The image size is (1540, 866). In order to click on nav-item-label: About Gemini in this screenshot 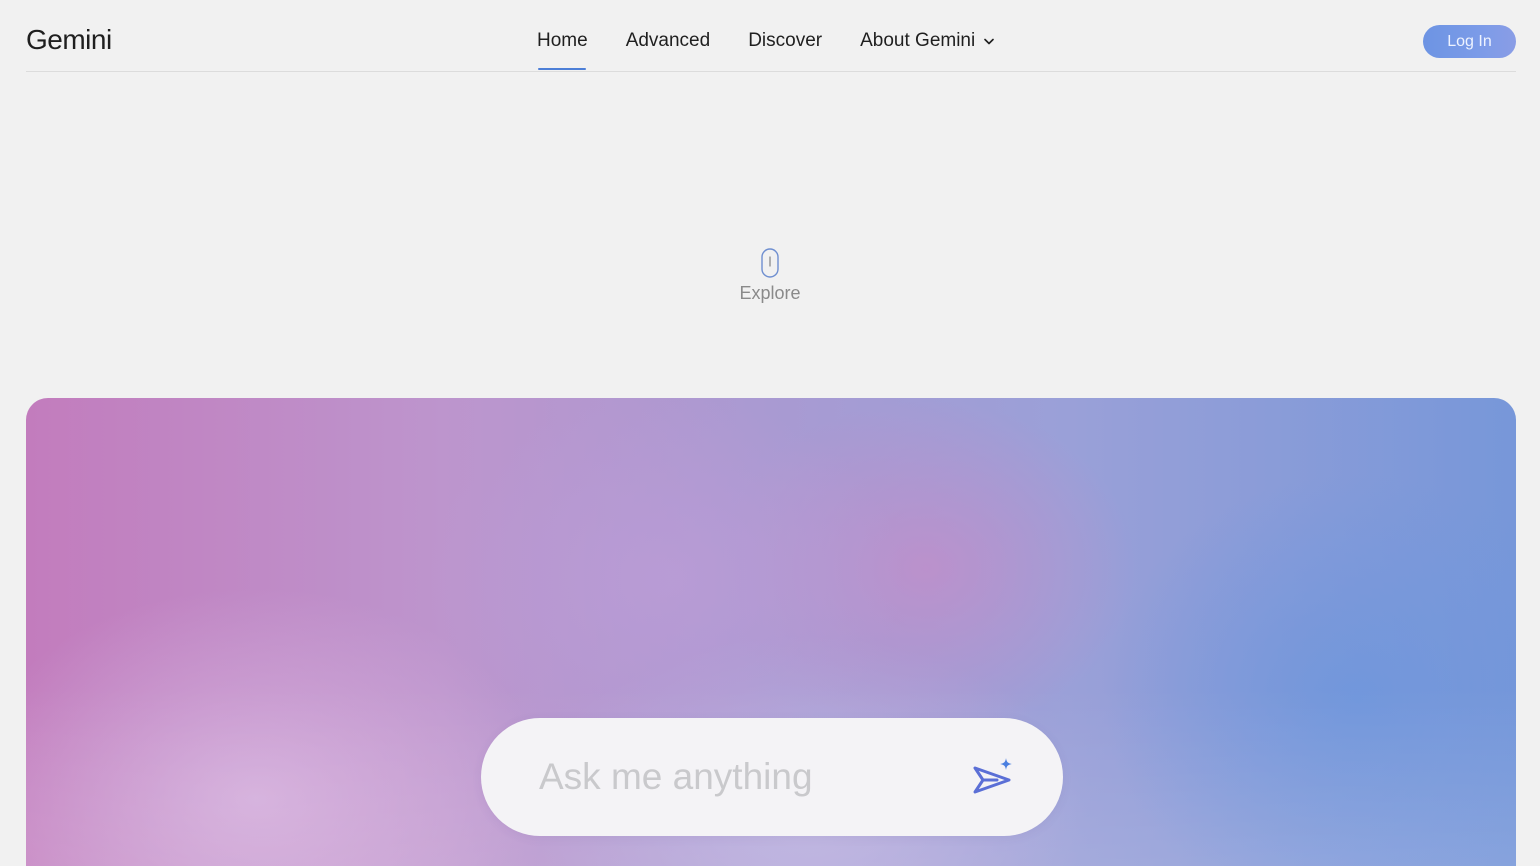, I will do `click(918, 40)`.